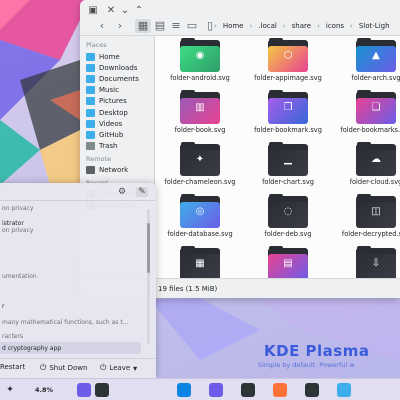 The width and height of the screenshot is (400, 400). Describe the element at coordinates (288, 107) in the screenshot. I see `bookmark-icon: ❐` at that location.